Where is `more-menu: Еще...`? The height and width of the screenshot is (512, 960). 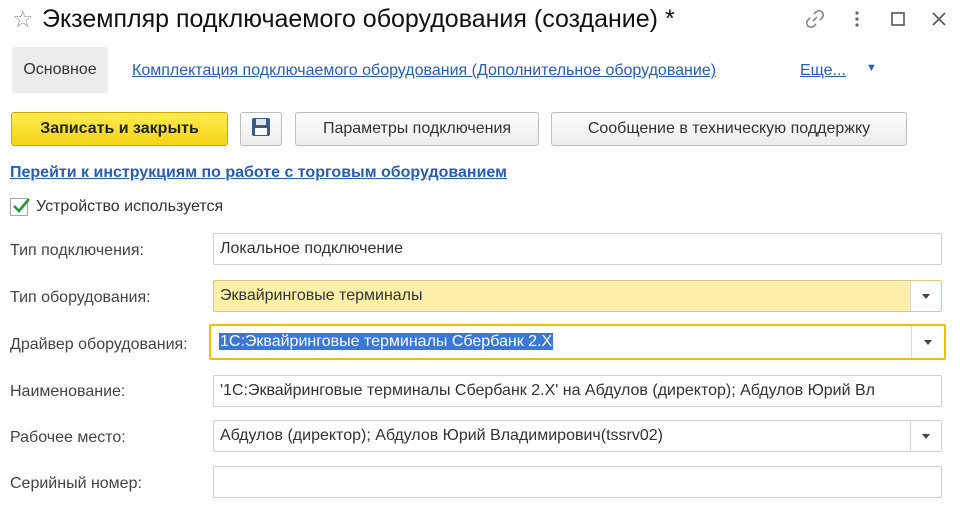 more-menu: Еще... is located at coordinates (823, 71).